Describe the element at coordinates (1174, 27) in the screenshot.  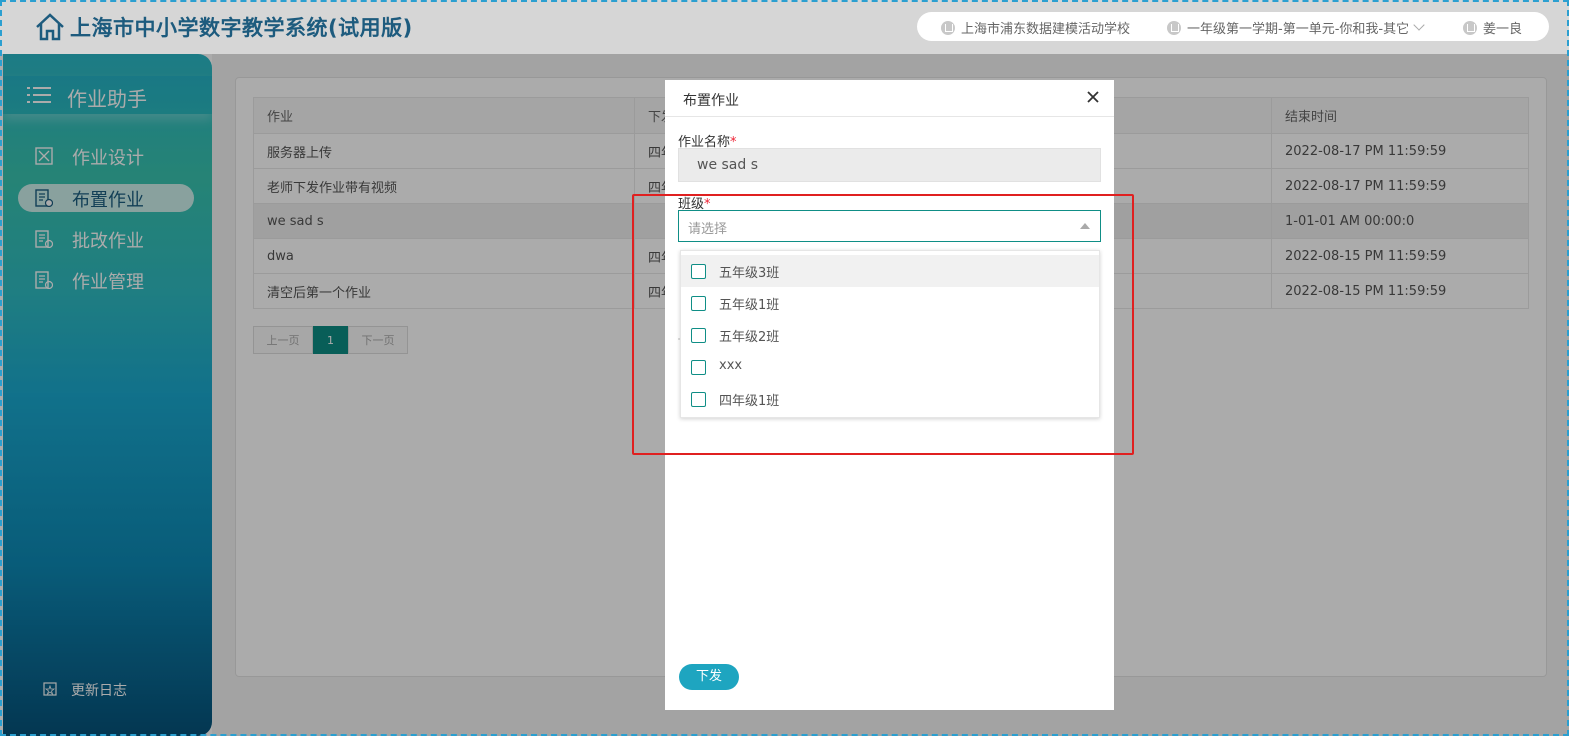
I see `course-icon` at that location.